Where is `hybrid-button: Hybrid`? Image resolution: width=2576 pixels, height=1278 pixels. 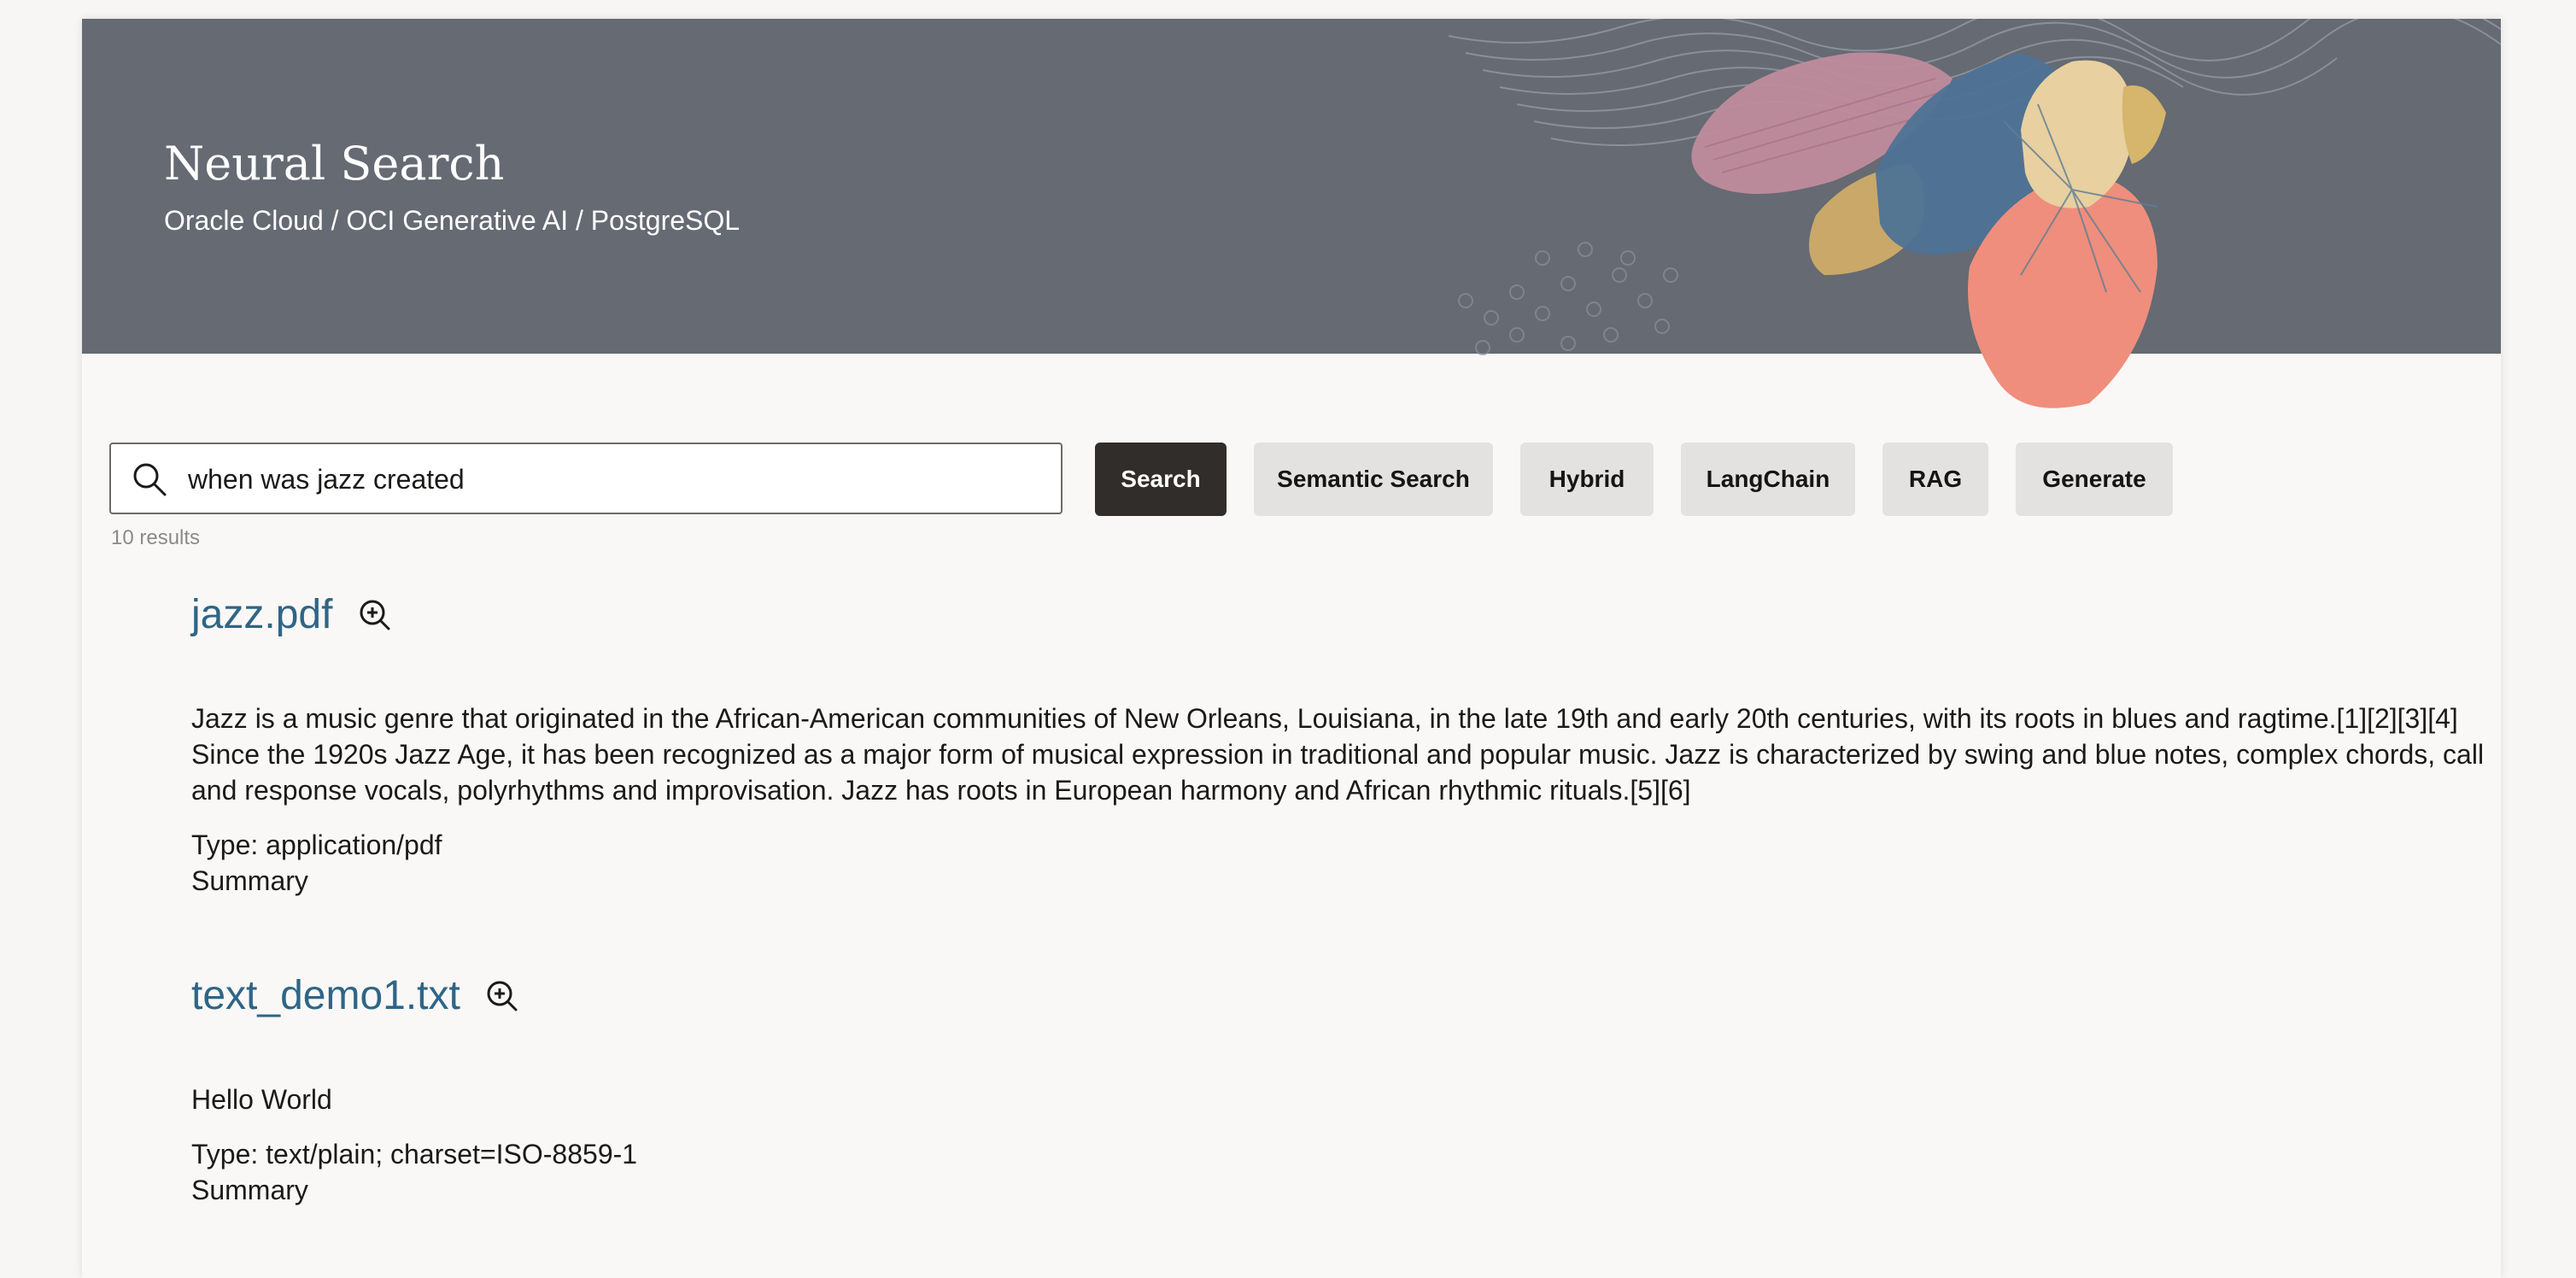
hybrid-button: Hybrid is located at coordinates (1587, 480).